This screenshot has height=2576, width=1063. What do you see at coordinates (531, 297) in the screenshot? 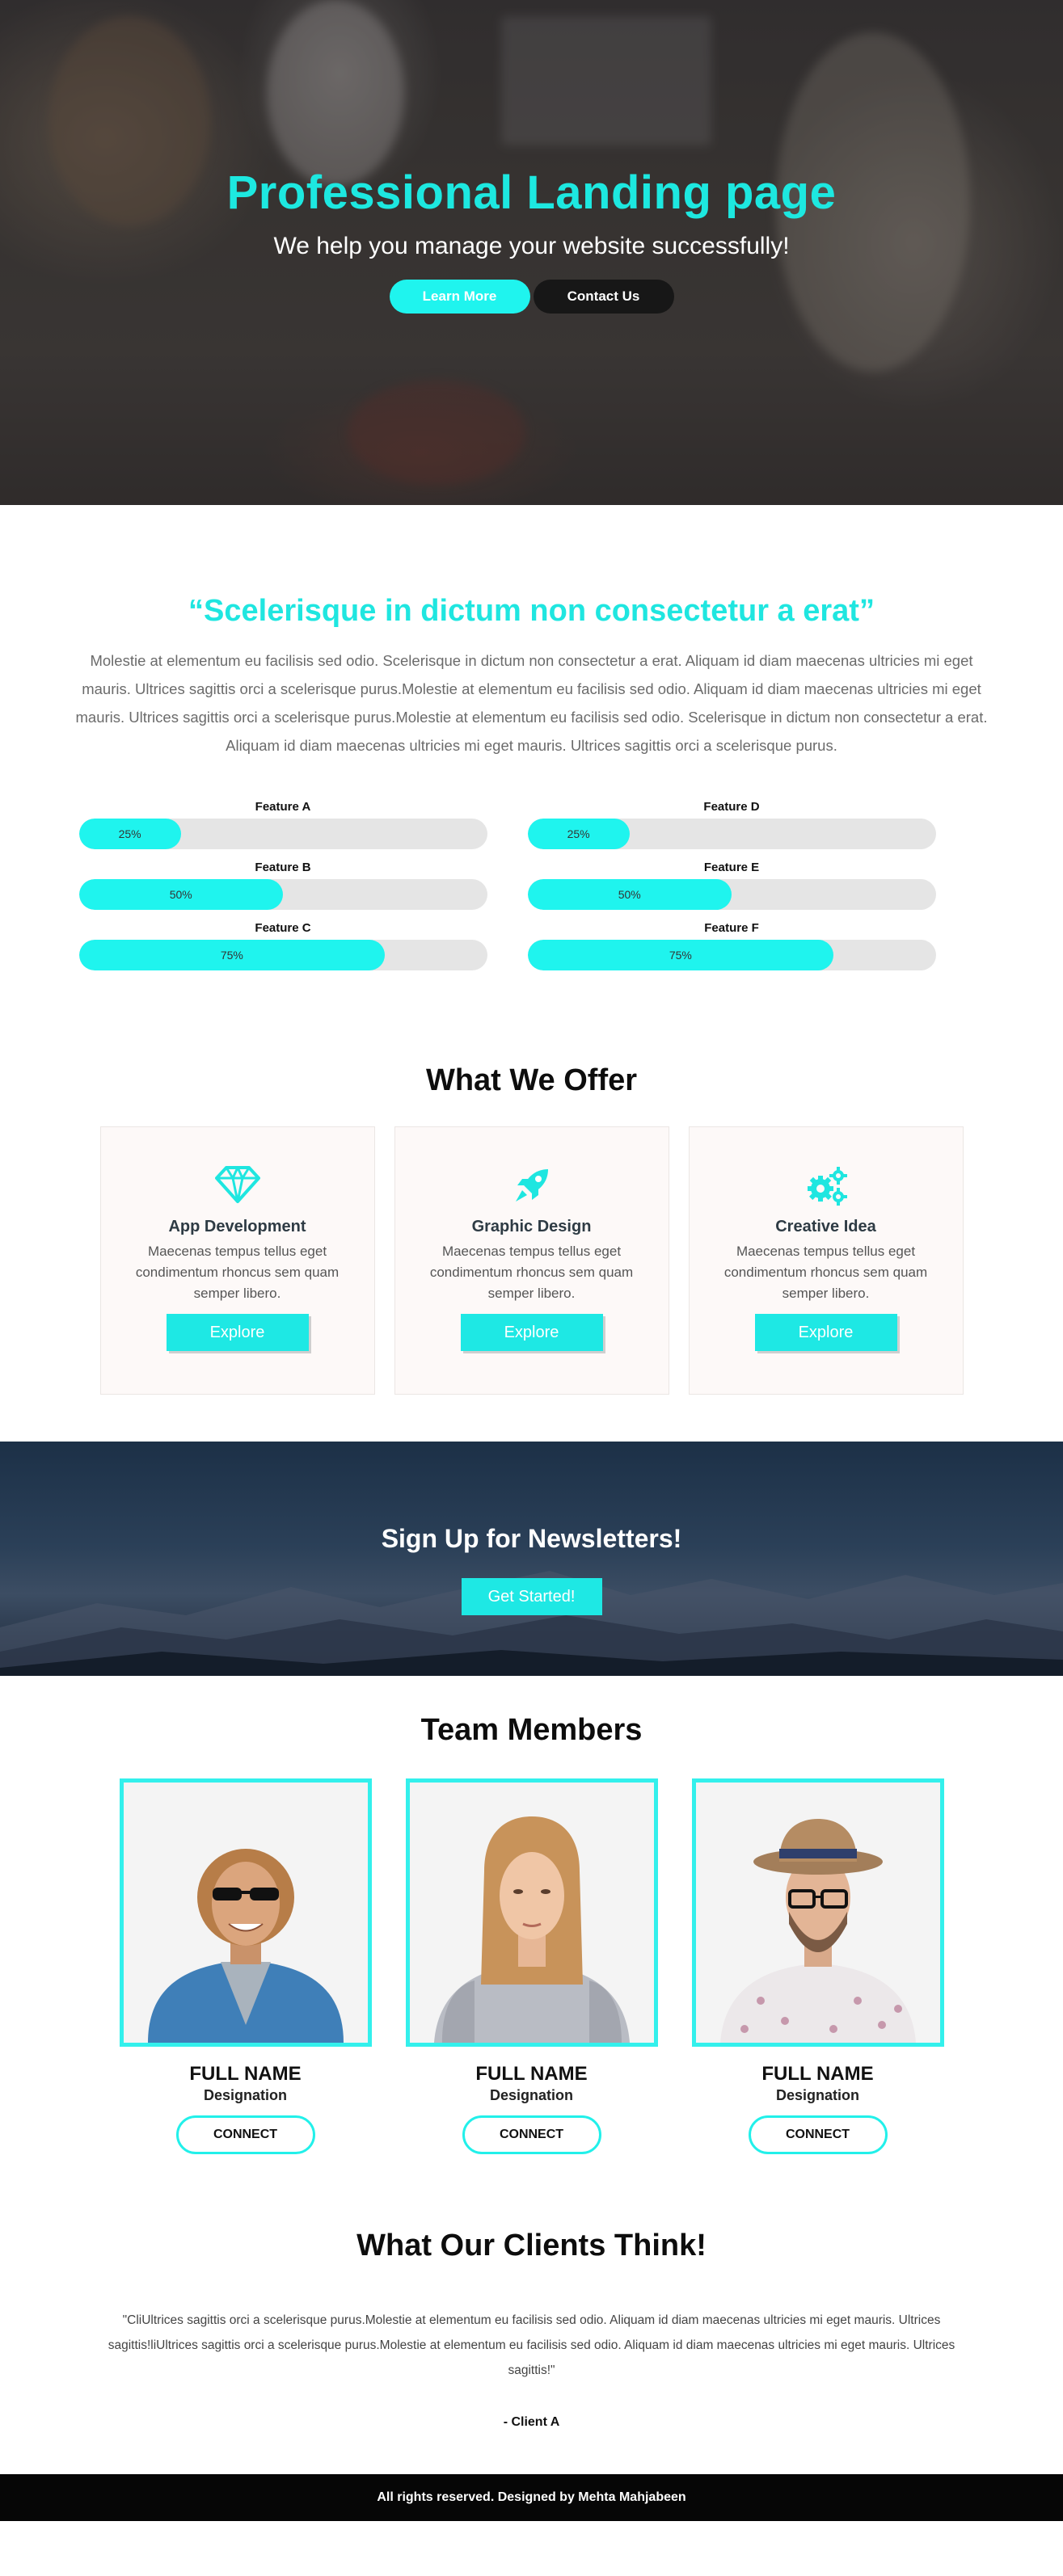
I see `hero-buttons: Learn More Contact Us` at bounding box center [531, 297].